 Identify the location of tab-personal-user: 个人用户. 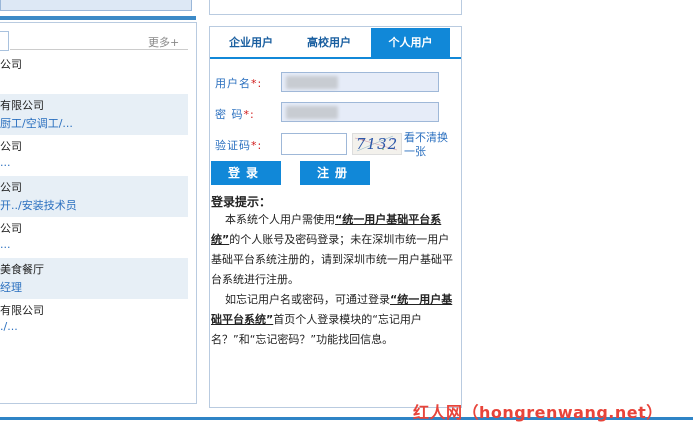
(410, 43).